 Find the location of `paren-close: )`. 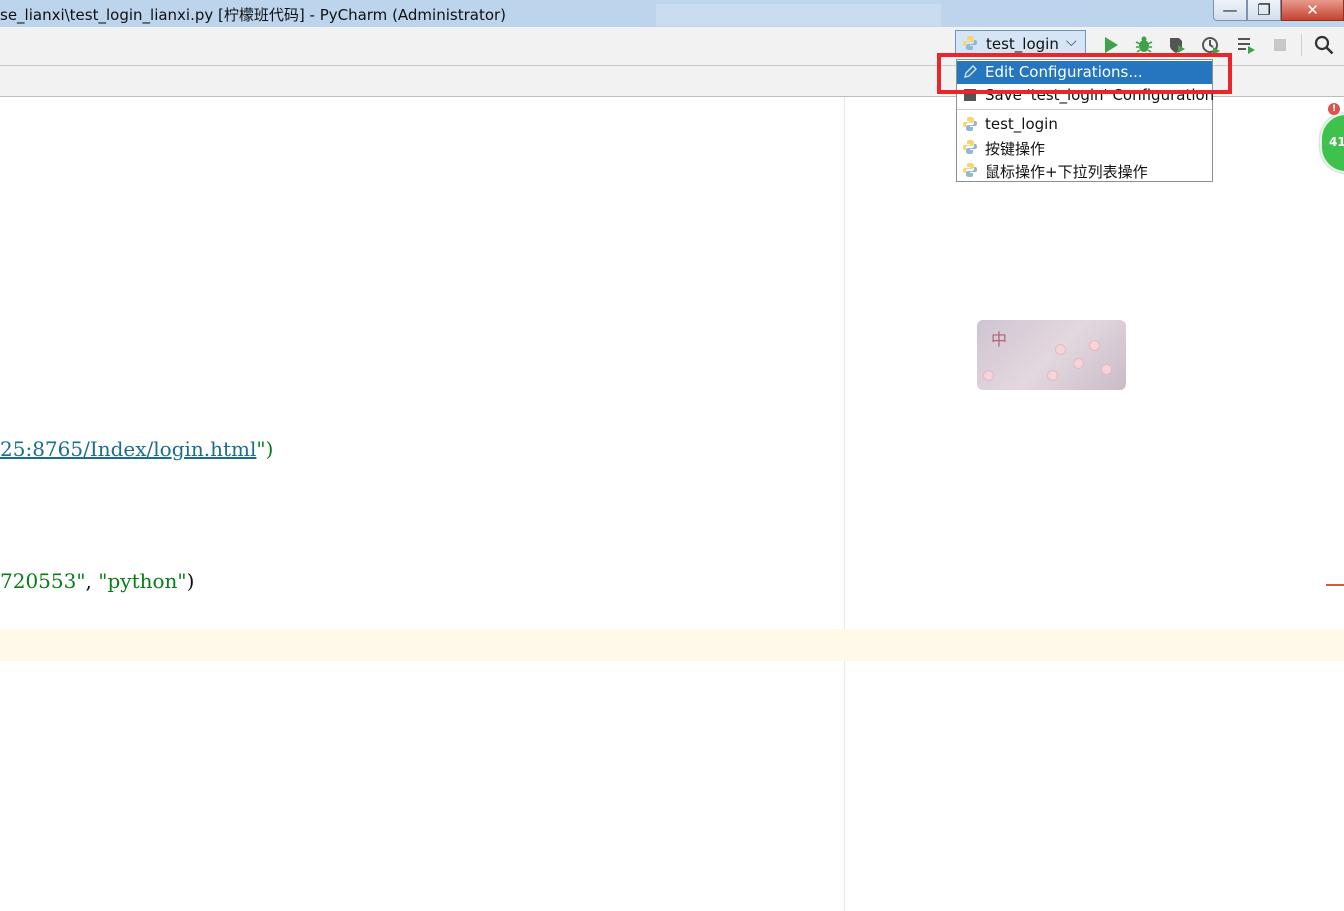

paren-close: ) is located at coordinates (190, 581).